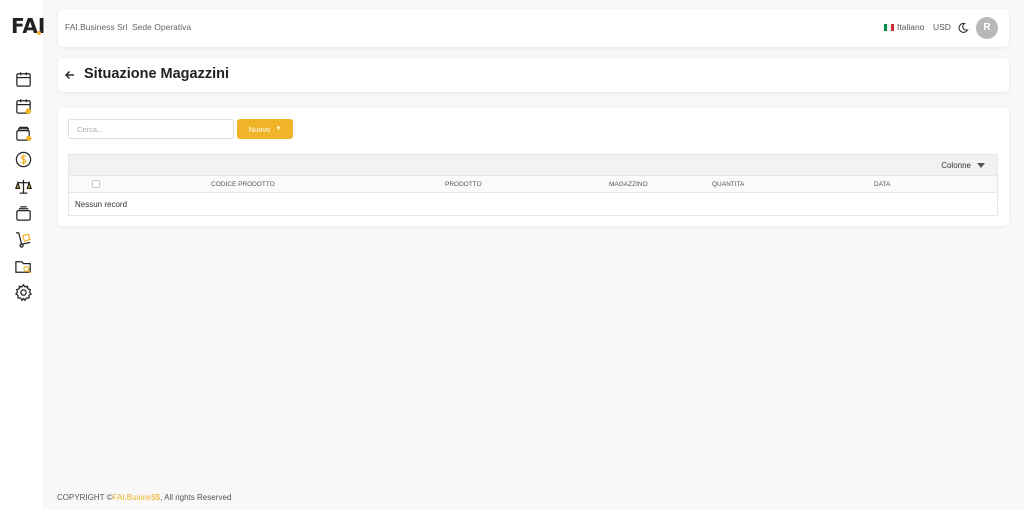 The image size is (1024, 510). Describe the element at coordinates (882, 184) in the screenshot. I see `column-header-data: DATA` at that location.